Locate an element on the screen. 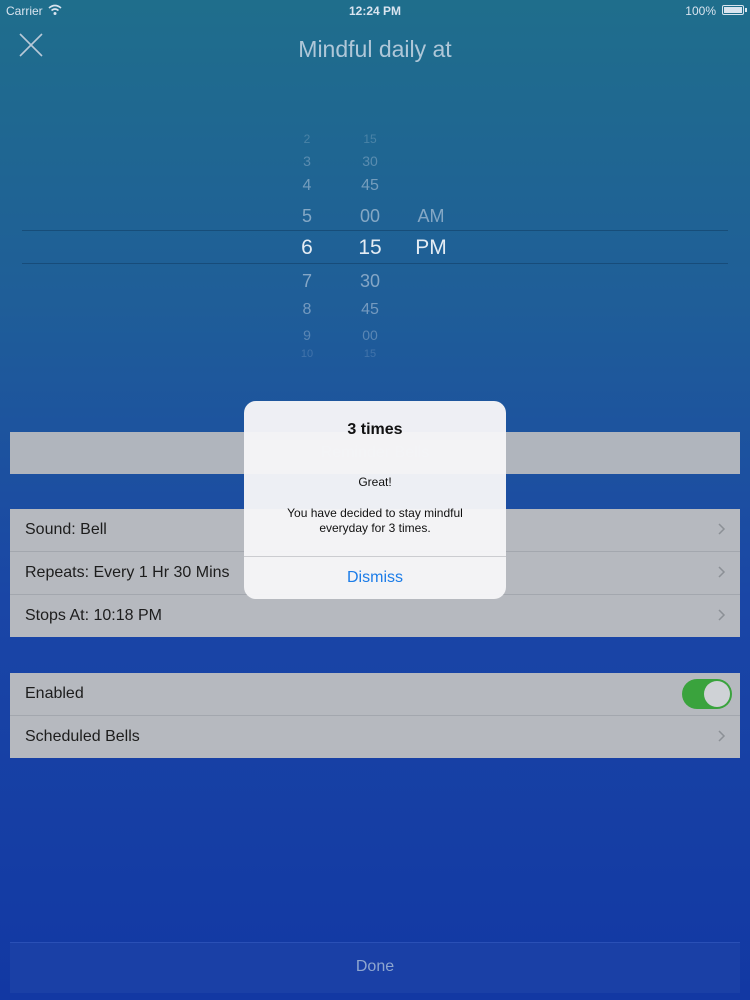 The image size is (750, 1000). enabled-toggle is located at coordinates (707, 694).